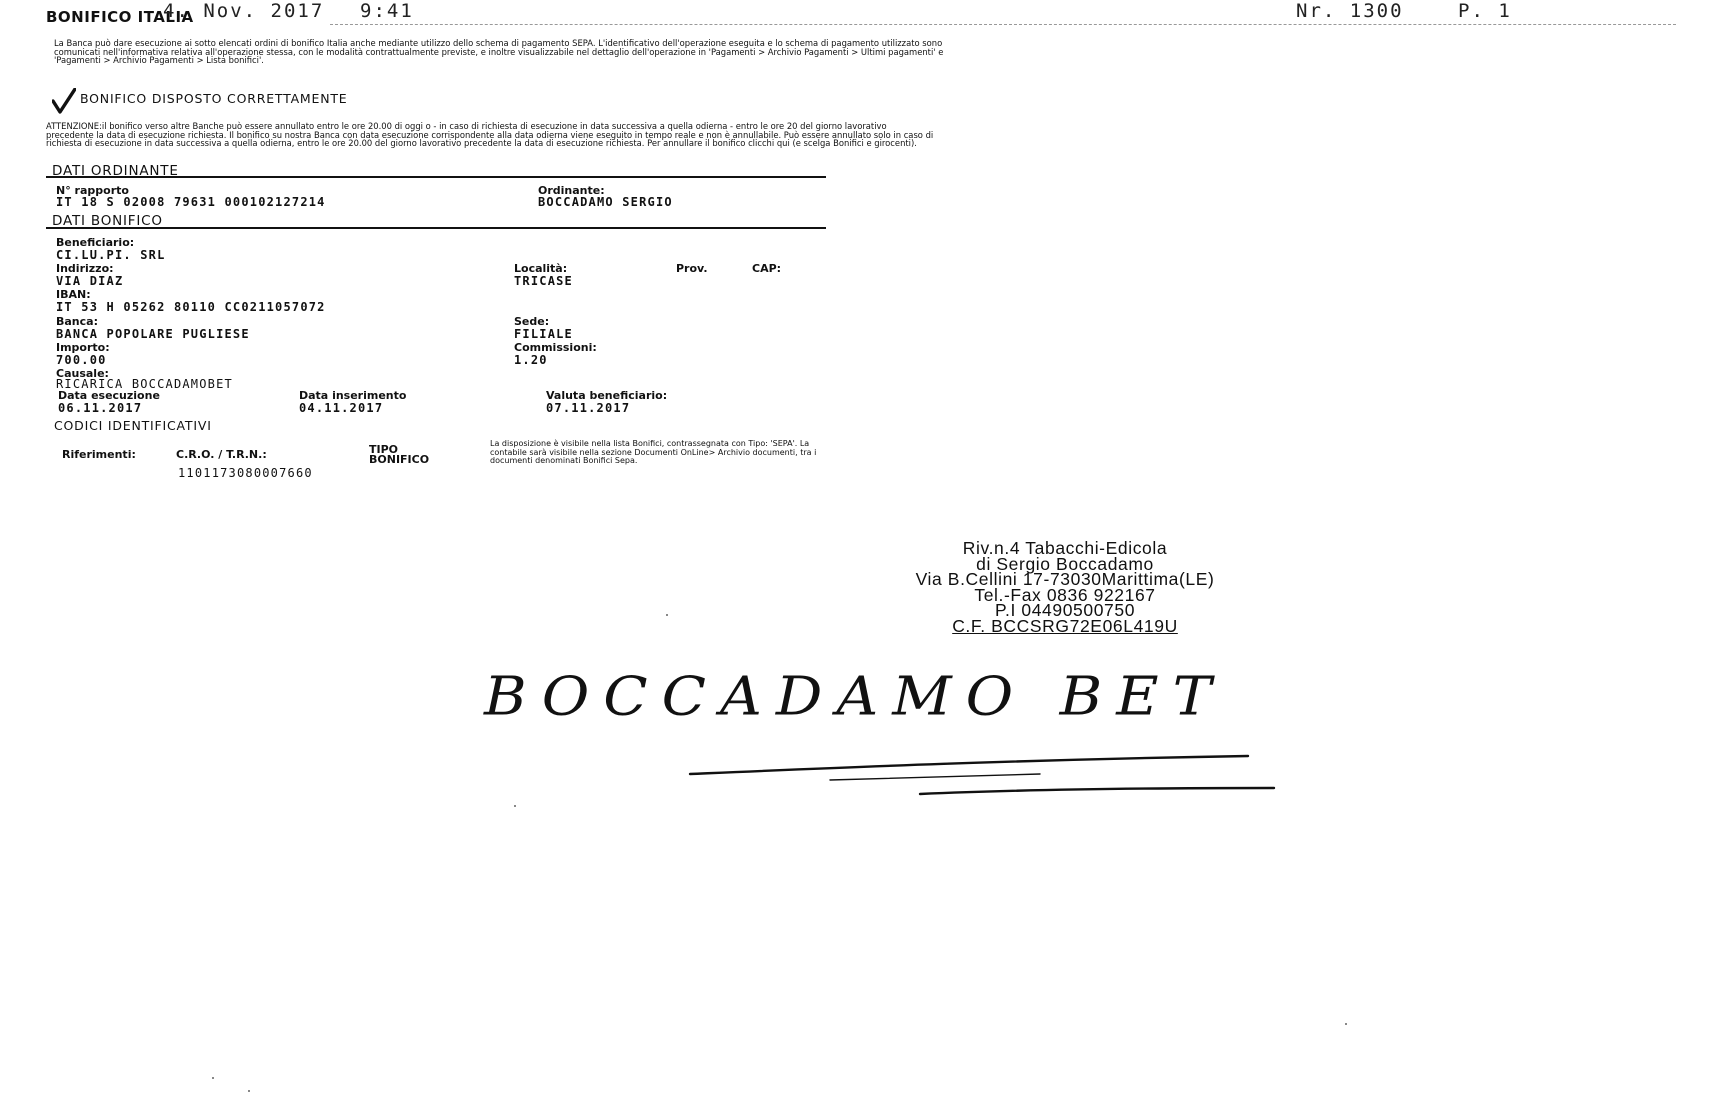 Image resolution: width=1728 pixels, height=1117 pixels. What do you see at coordinates (1485, 11) in the screenshot?
I see `fax-page: P. 1` at bounding box center [1485, 11].